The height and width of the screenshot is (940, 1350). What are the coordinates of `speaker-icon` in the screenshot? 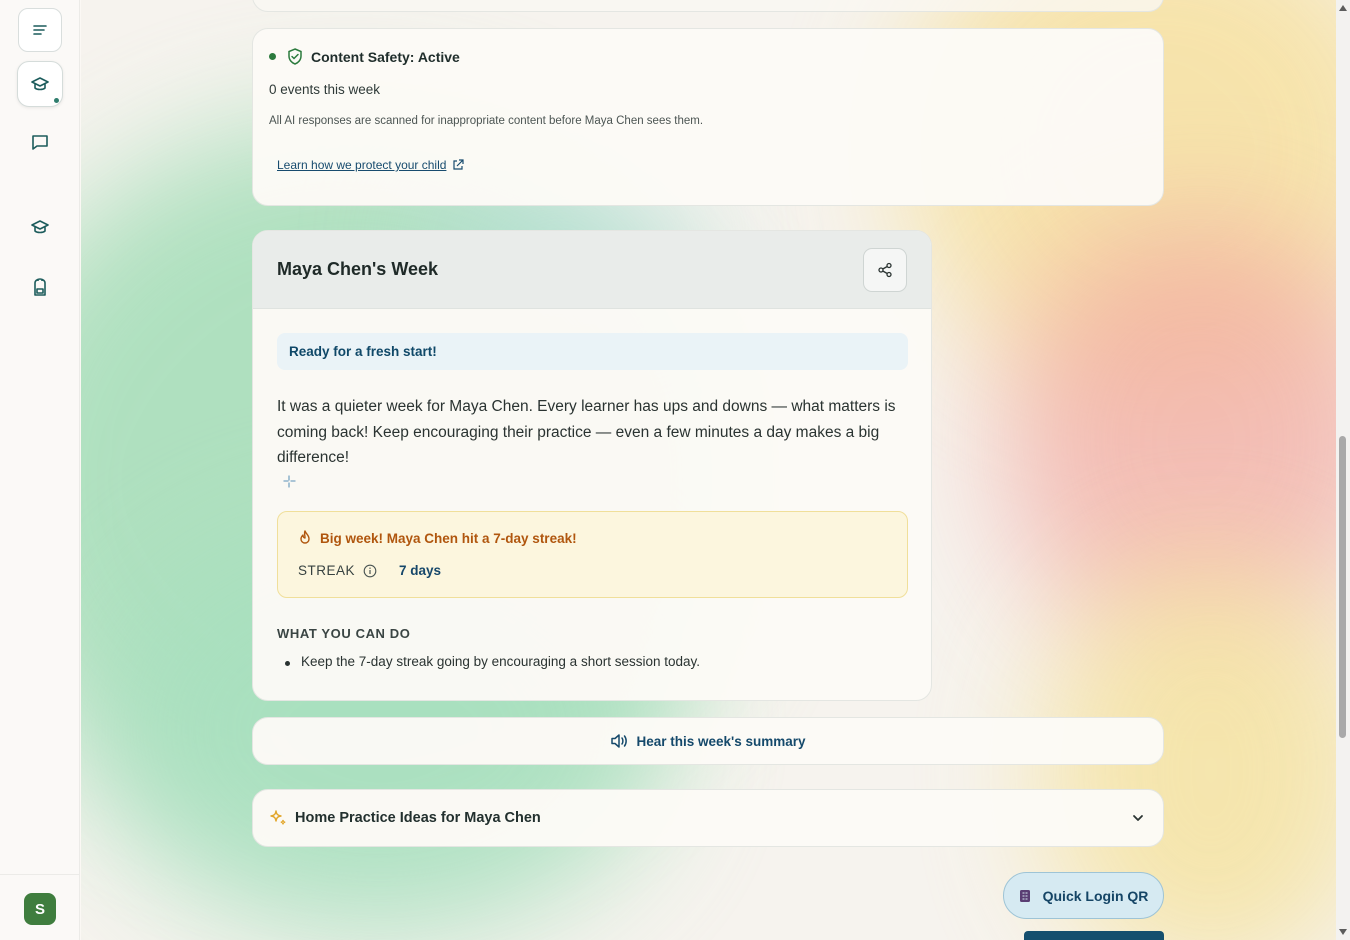 It's located at (619, 741).